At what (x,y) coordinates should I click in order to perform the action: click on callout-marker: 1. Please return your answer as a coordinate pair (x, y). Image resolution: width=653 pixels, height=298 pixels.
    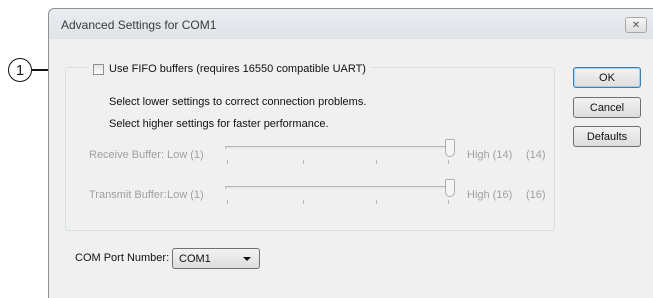
    Looking at the image, I should click on (20, 70).